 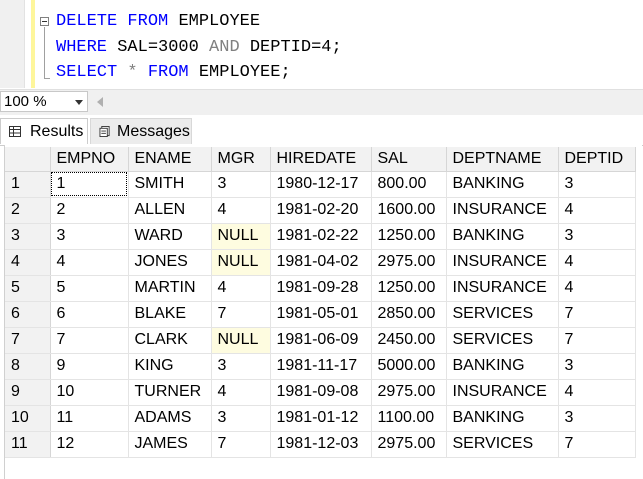 What do you see at coordinates (44, 101) in the screenshot?
I see `zoom-dropdown: 100 %` at bounding box center [44, 101].